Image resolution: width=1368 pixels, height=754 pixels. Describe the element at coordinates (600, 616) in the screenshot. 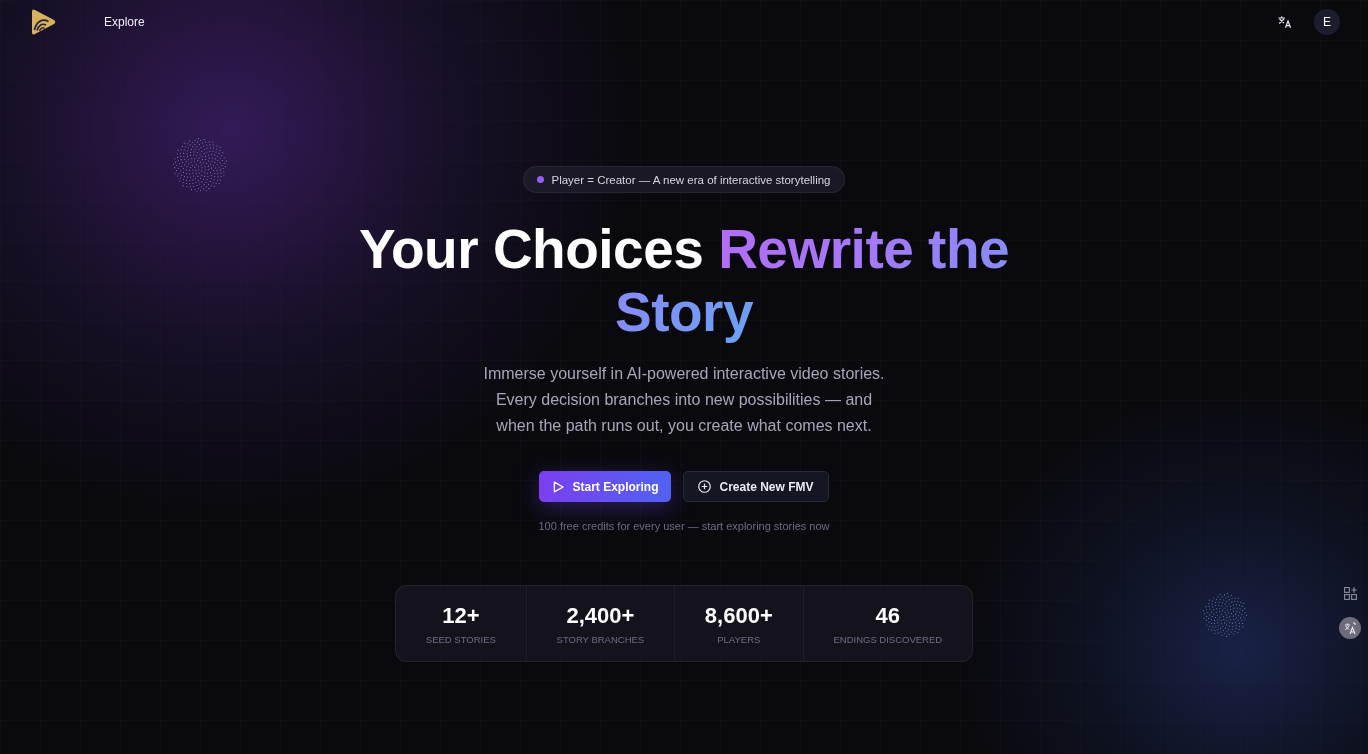

I see `stat-value: 2,400+` at that location.